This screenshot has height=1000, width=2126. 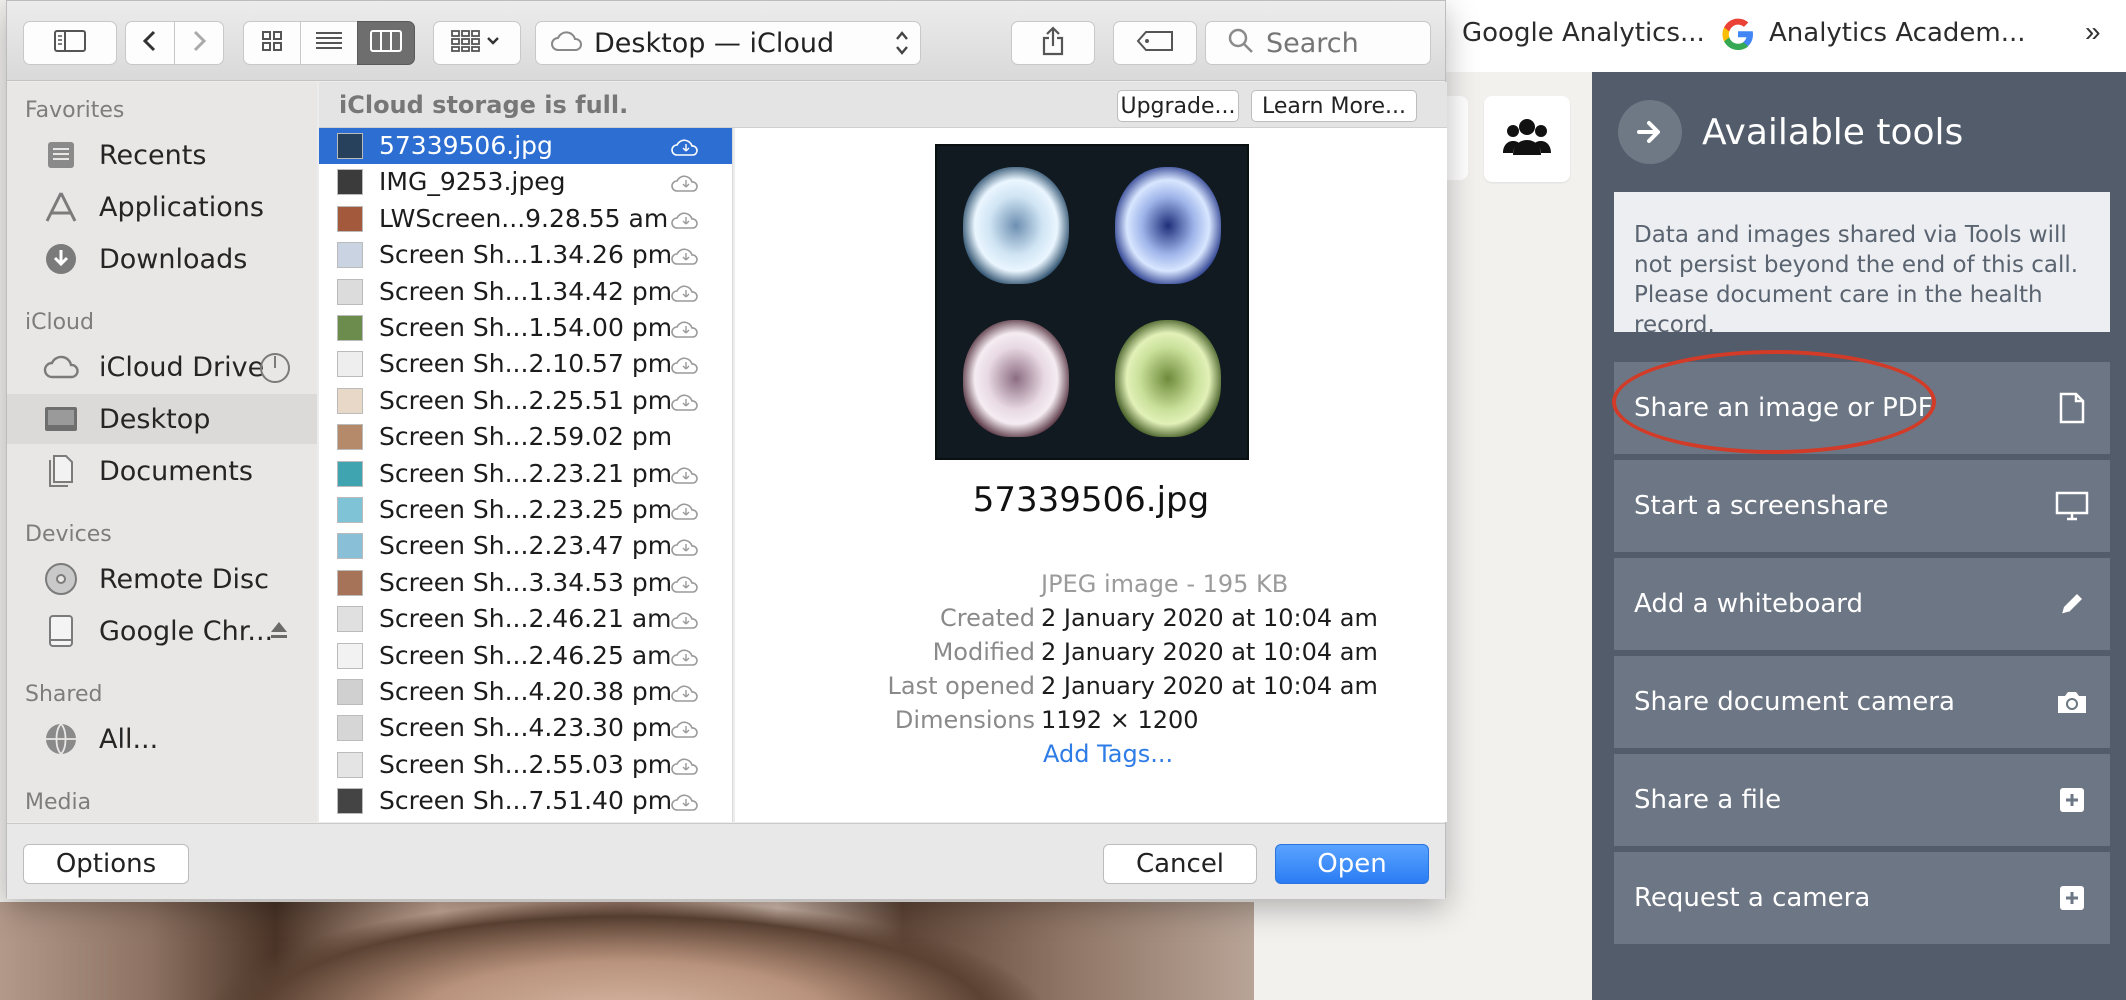 What do you see at coordinates (525, 546) in the screenshot?
I see `file-row: Screen Sh...2.23.47 pm` at bounding box center [525, 546].